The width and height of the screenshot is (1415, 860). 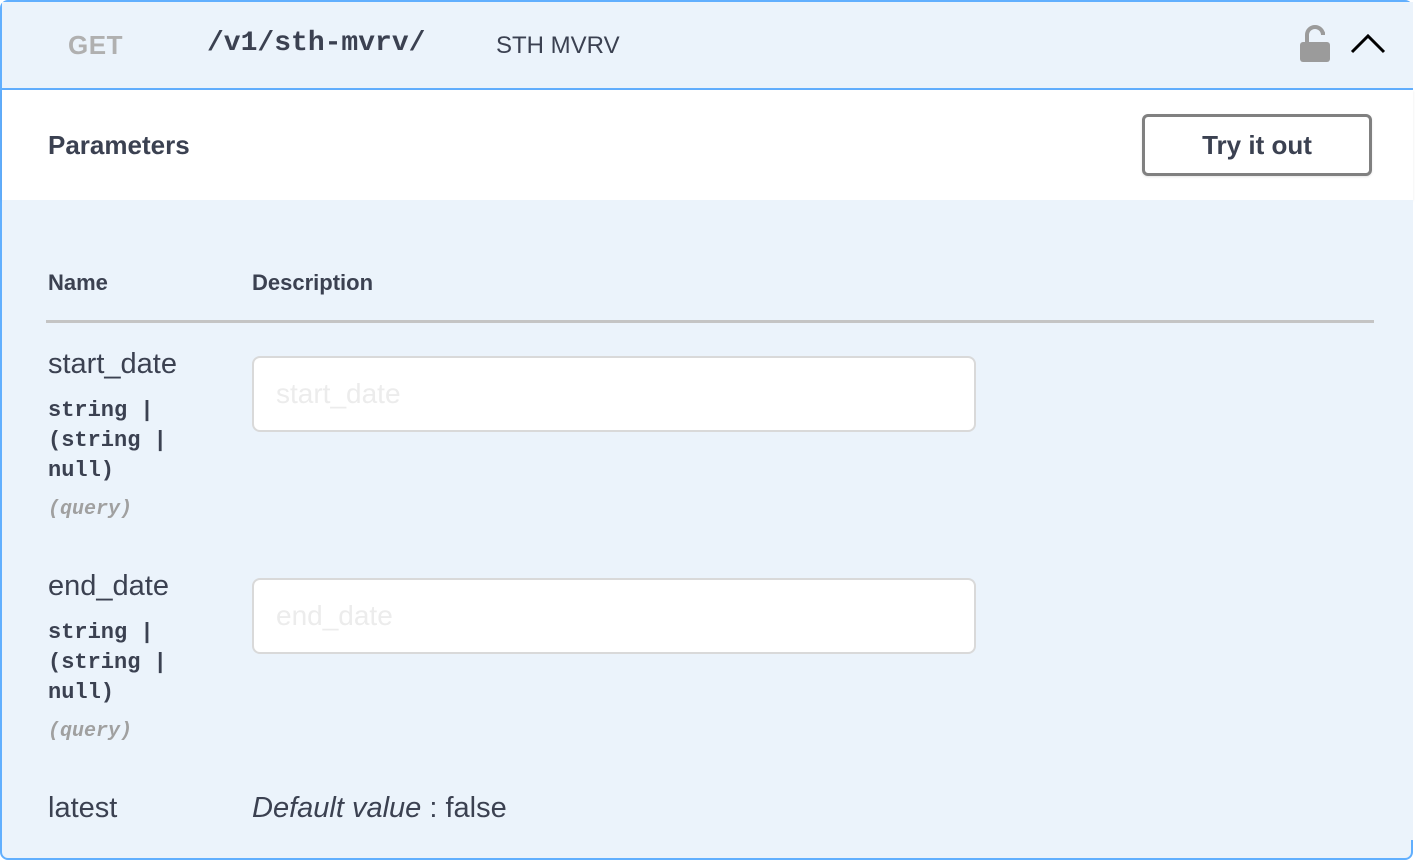 What do you see at coordinates (90, 731) in the screenshot?
I see `param-location-end-date: (query)` at bounding box center [90, 731].